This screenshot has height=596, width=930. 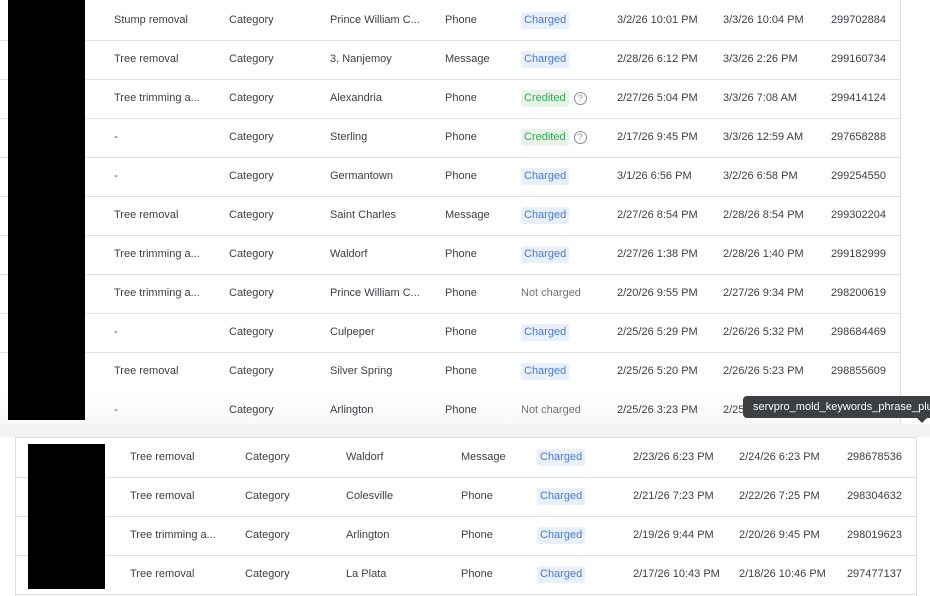 What do you see at coordinates (763, 371) in the screenshot?
I see `charge-time-cell: 2/26/26 5:23 PM` at bounding box center [763, 371].